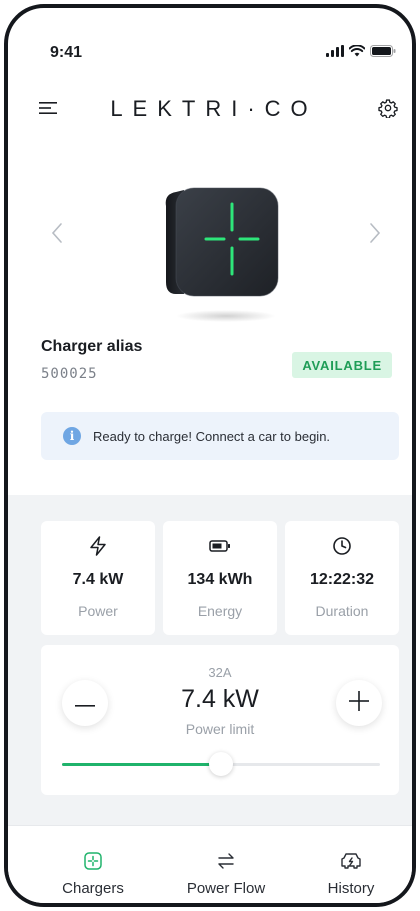 Image resolution: width=420 pixels, height=911 pixels. I want to click on charger-alias: Charger alias, so click(91, 347).